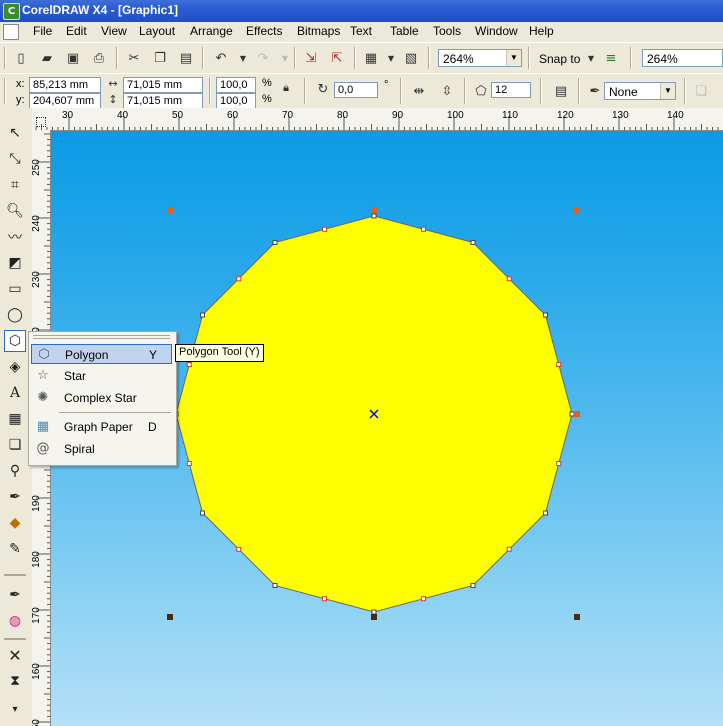  I want to click on menu-tools: Tools, so click(447, 31).